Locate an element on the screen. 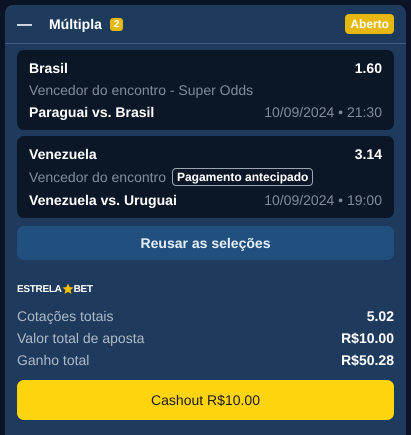 The width and height of the screenshot is (411, 435). logo-text: ESTRELA is located at coordinates (39, 289).